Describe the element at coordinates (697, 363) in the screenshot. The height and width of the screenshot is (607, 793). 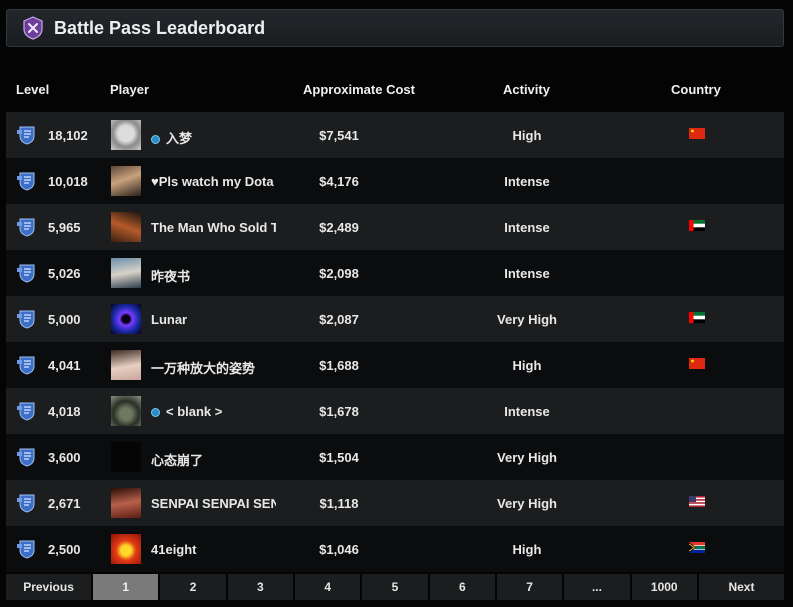
I see `flag-cn-icon` at that location.